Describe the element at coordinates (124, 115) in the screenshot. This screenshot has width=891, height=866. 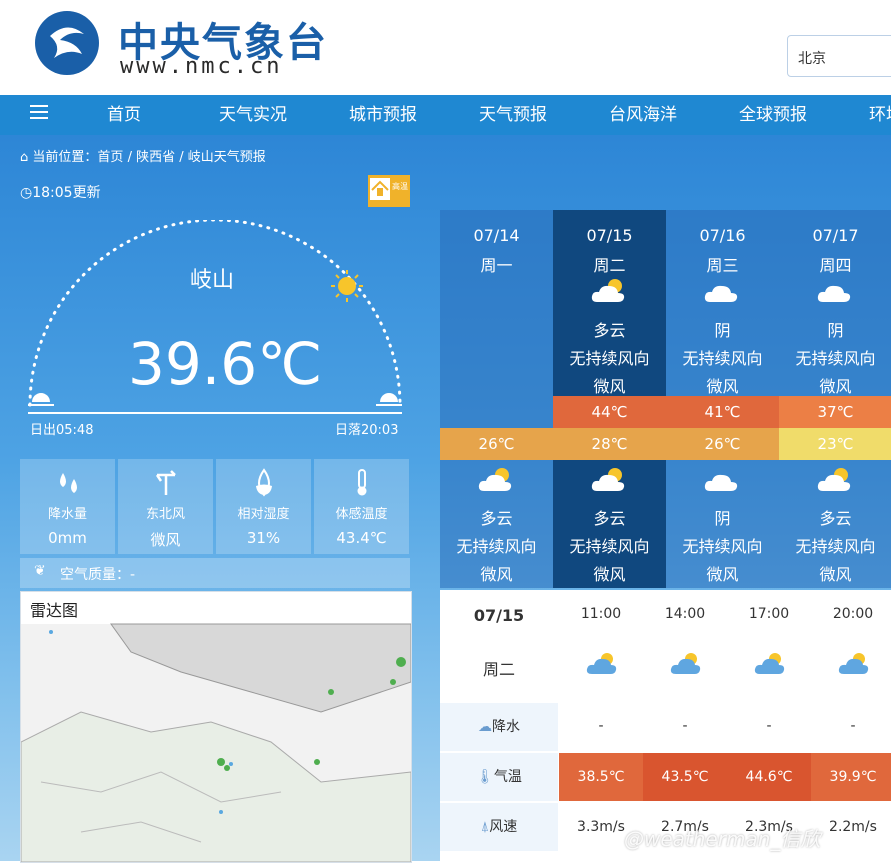
I see `nav-home: 首页` at that location.